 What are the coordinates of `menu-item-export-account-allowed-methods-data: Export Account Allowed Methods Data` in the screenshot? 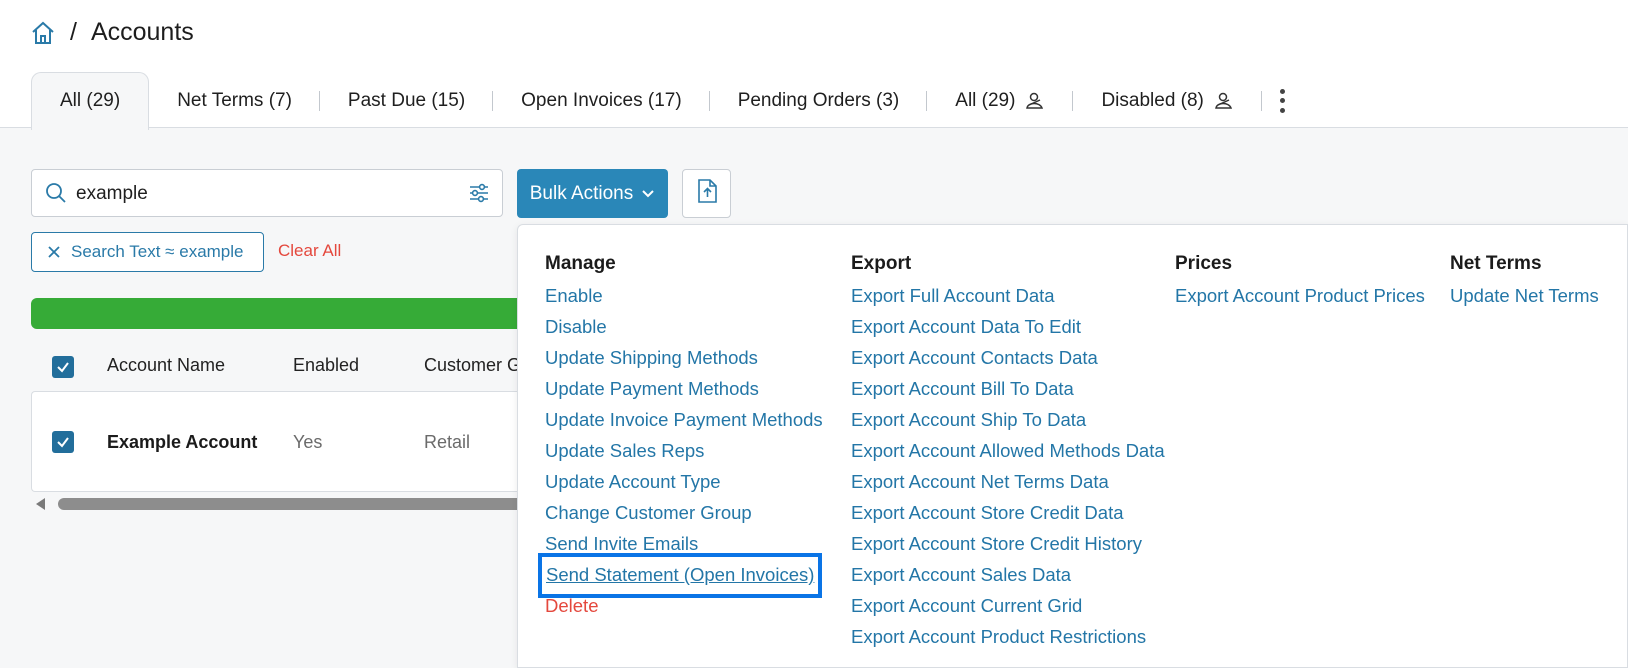 It's located at (1008, 451).